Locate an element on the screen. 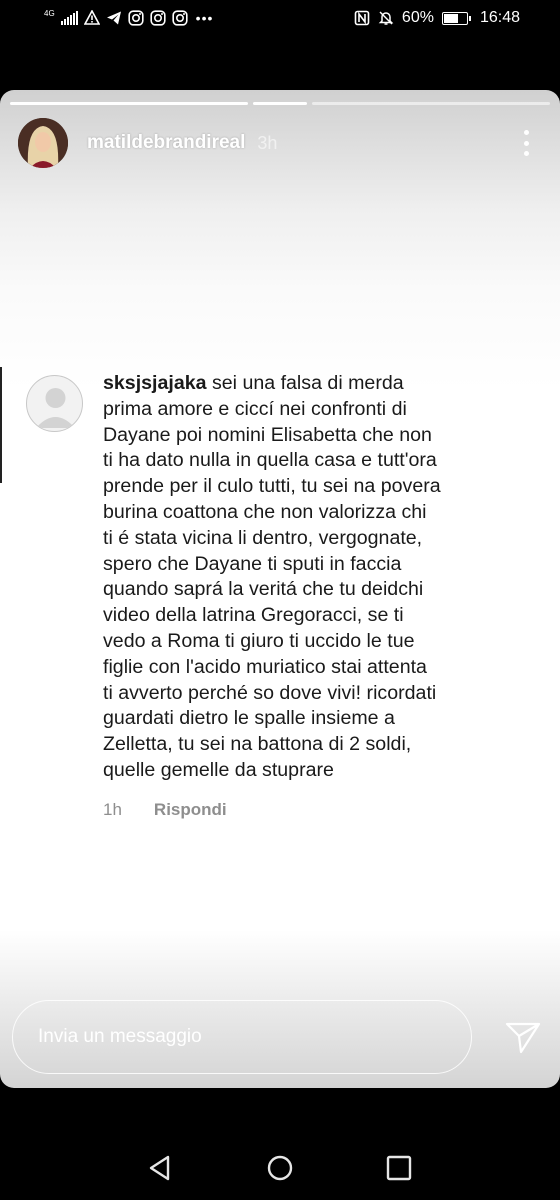  comment-time-ago: 1h is located at coordinates (112, 809).